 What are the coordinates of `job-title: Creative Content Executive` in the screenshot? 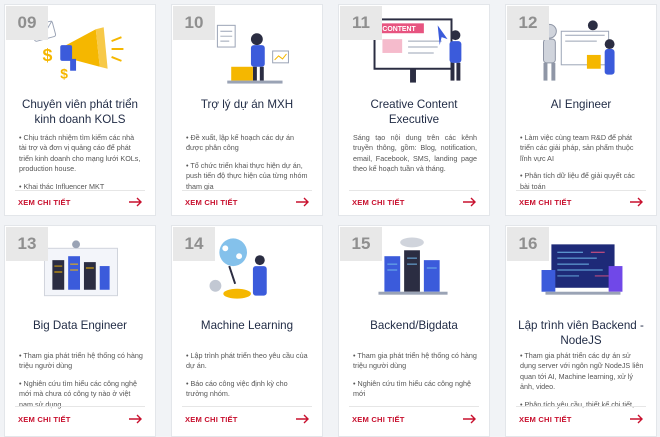 It's located at (414, 112).